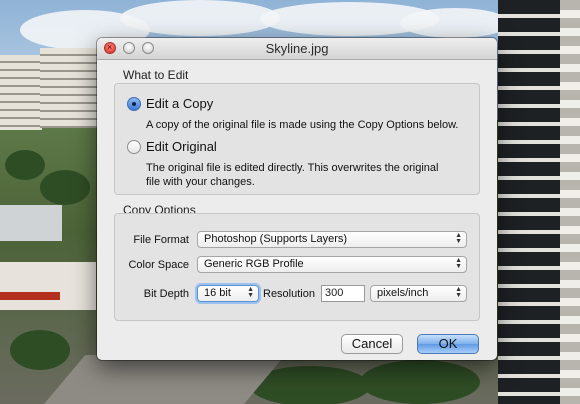  Describe the element at coordinates (289, 294) in the screenshot. I see `resolution-label: Resolution` at that location.